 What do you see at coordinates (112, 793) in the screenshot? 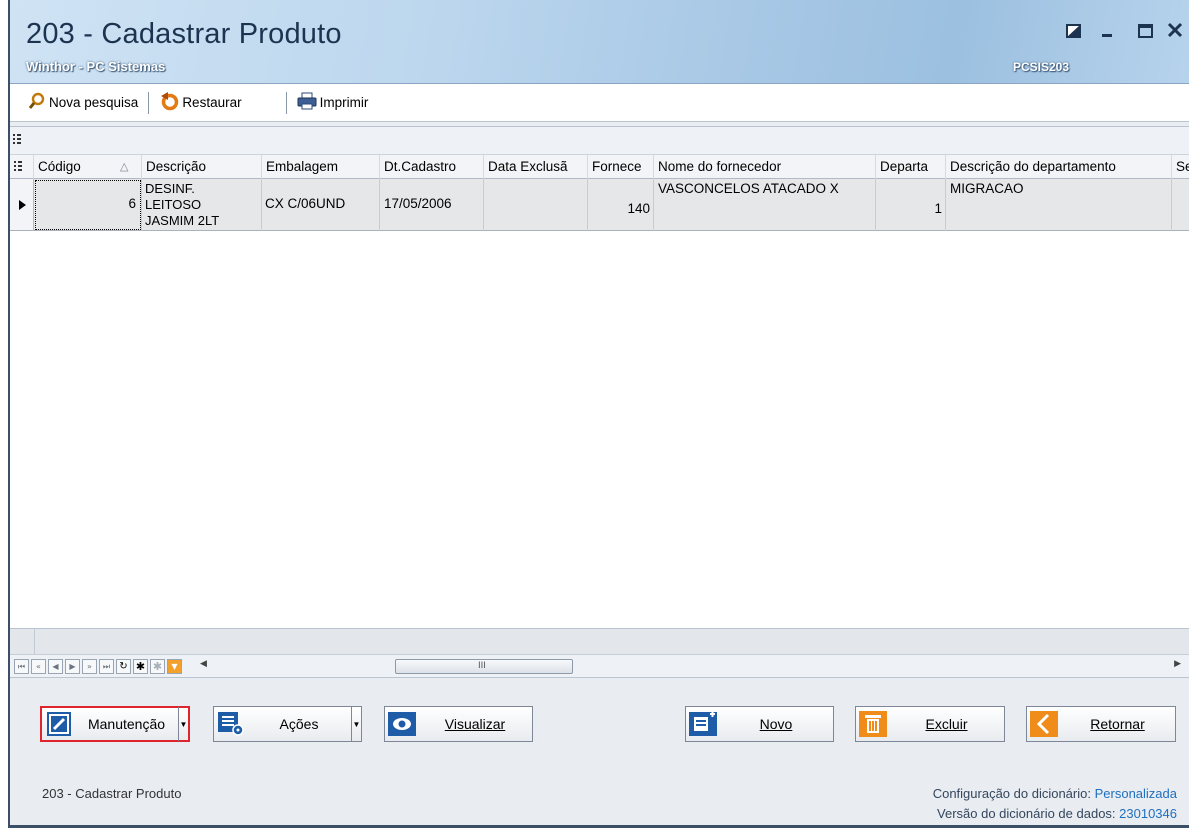
I see `status-routine-name: 203 - Cadastrar Produto` at bounding box center [112, 793].